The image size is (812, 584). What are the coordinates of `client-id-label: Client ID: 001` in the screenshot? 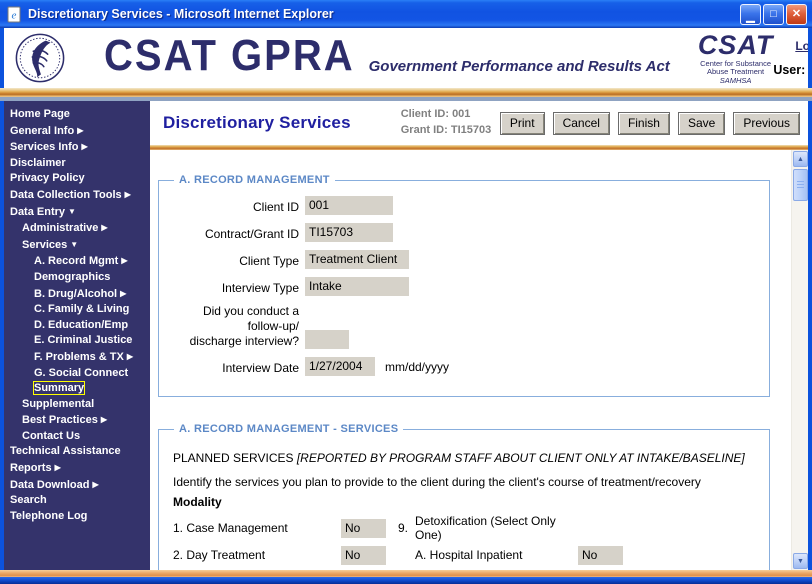 It's located at (435, 114).